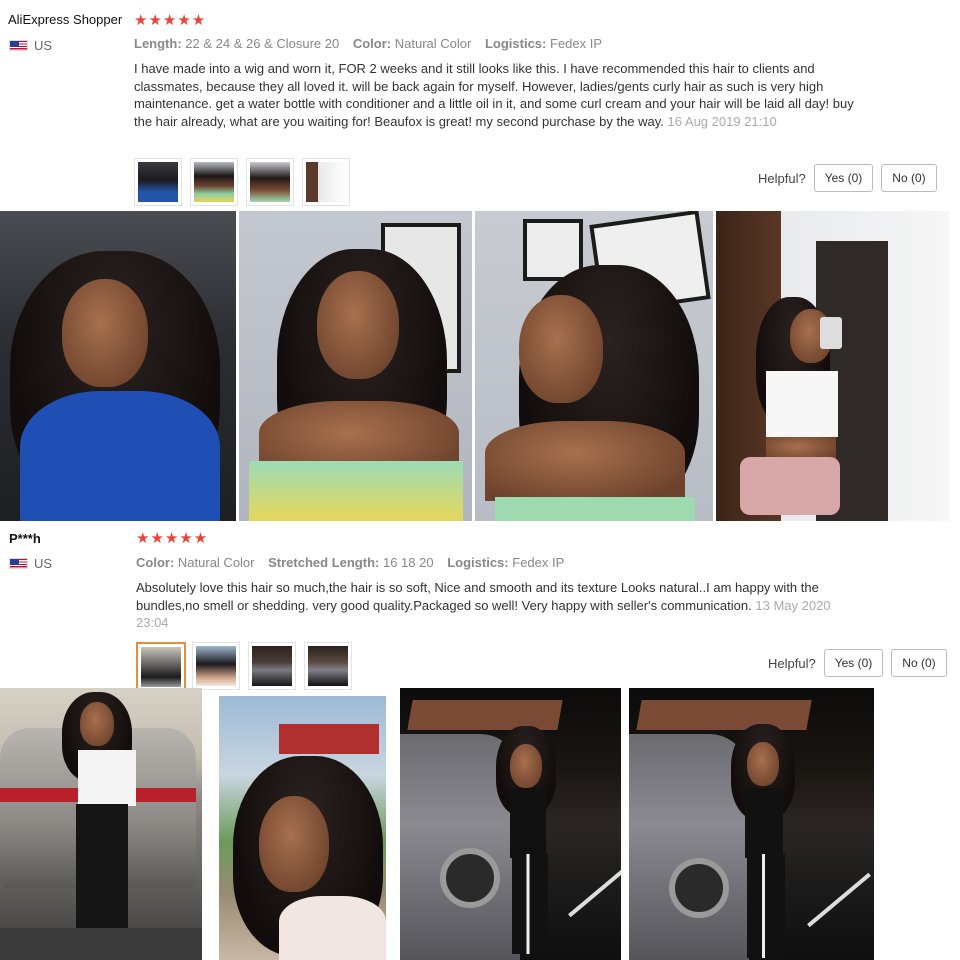  I want to click on attr-key: Length:, so click(158, 43).